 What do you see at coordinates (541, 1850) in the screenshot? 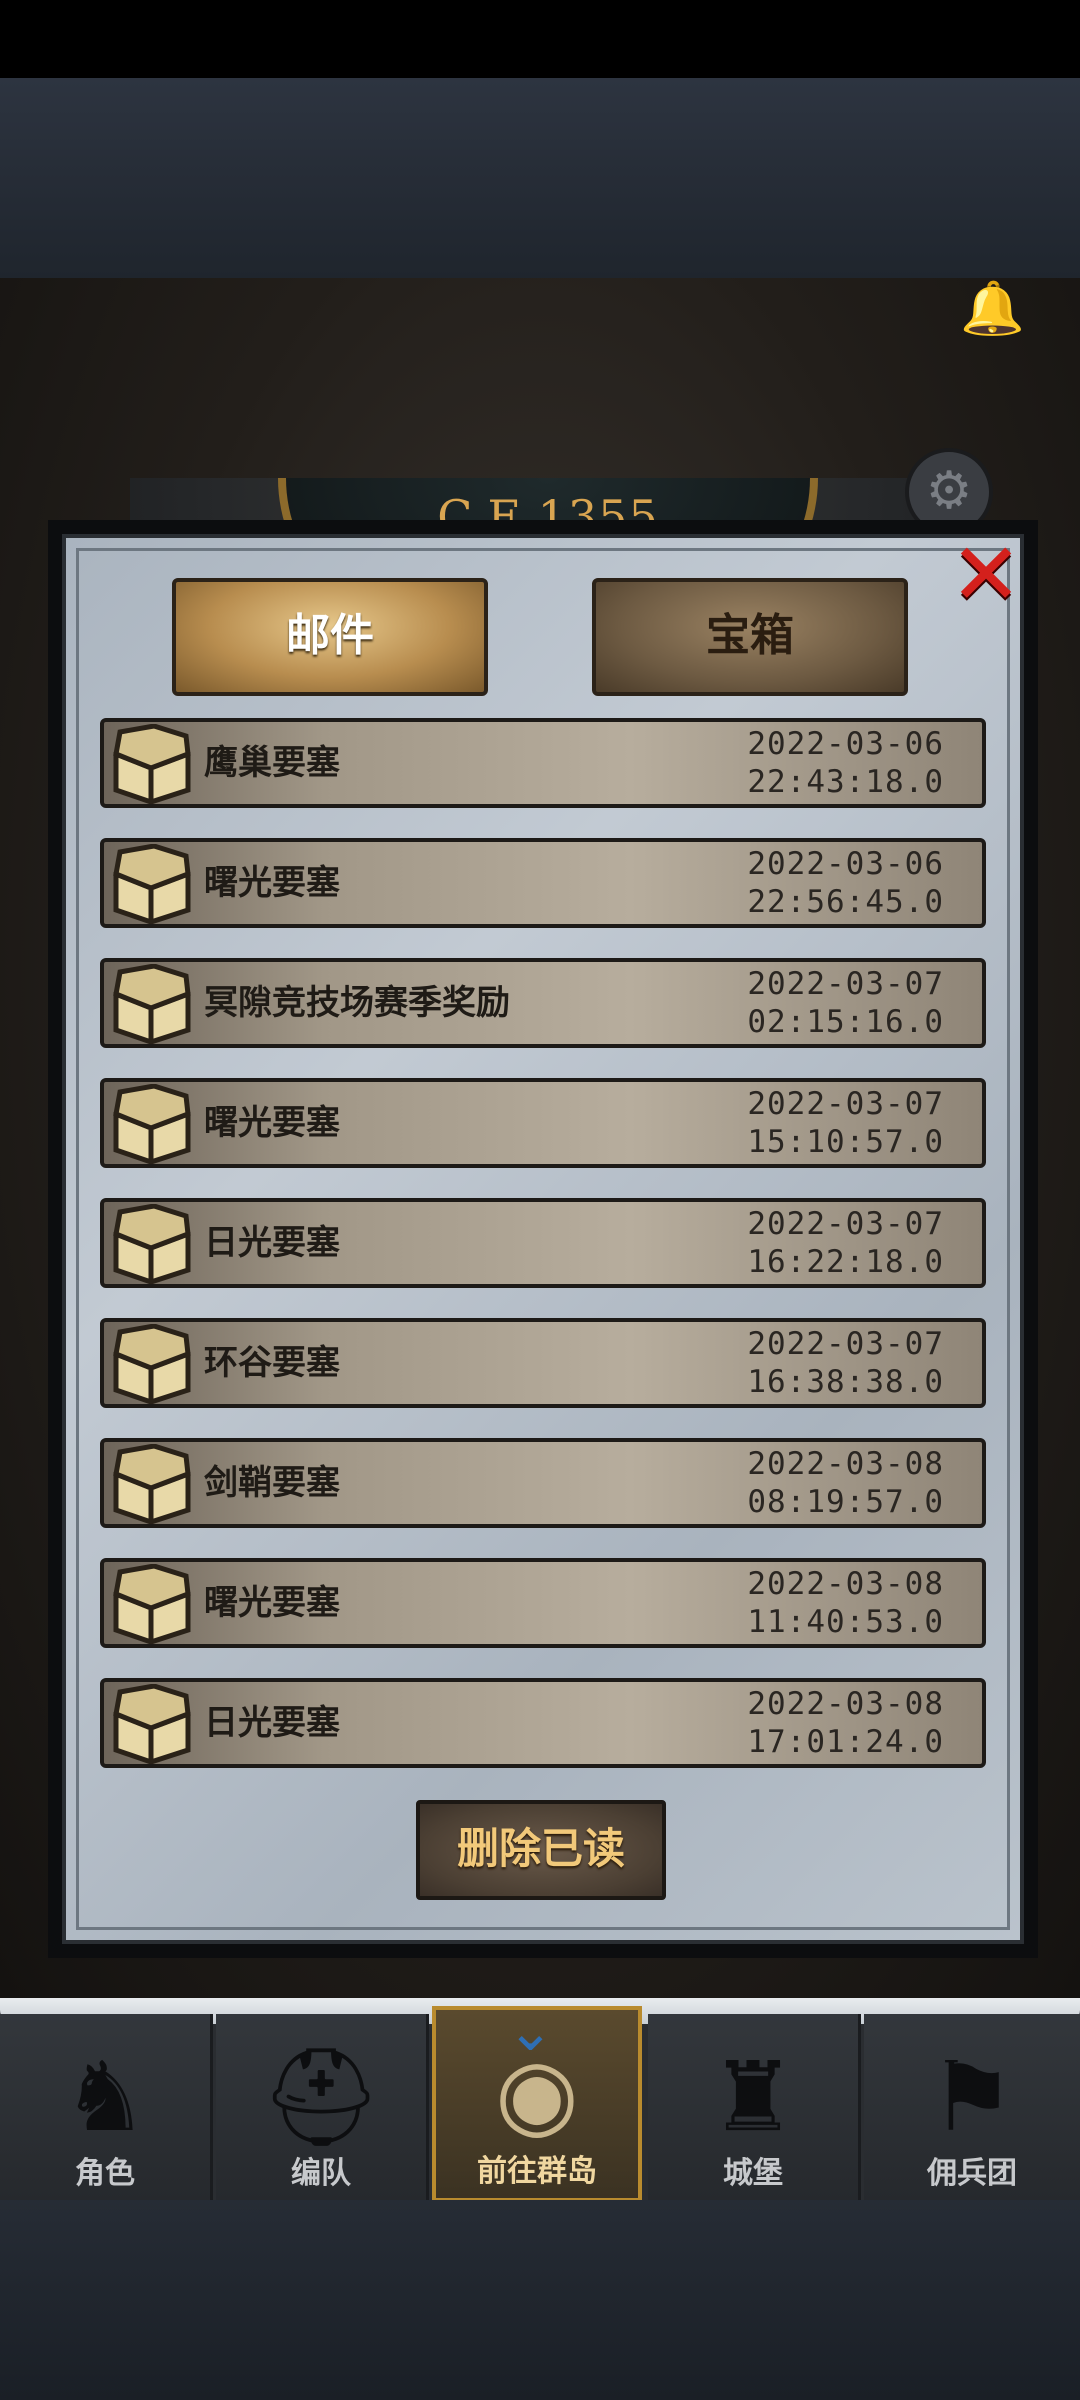
I see `delete-read-button: 删除已读` at bounding box center [541, 1850].